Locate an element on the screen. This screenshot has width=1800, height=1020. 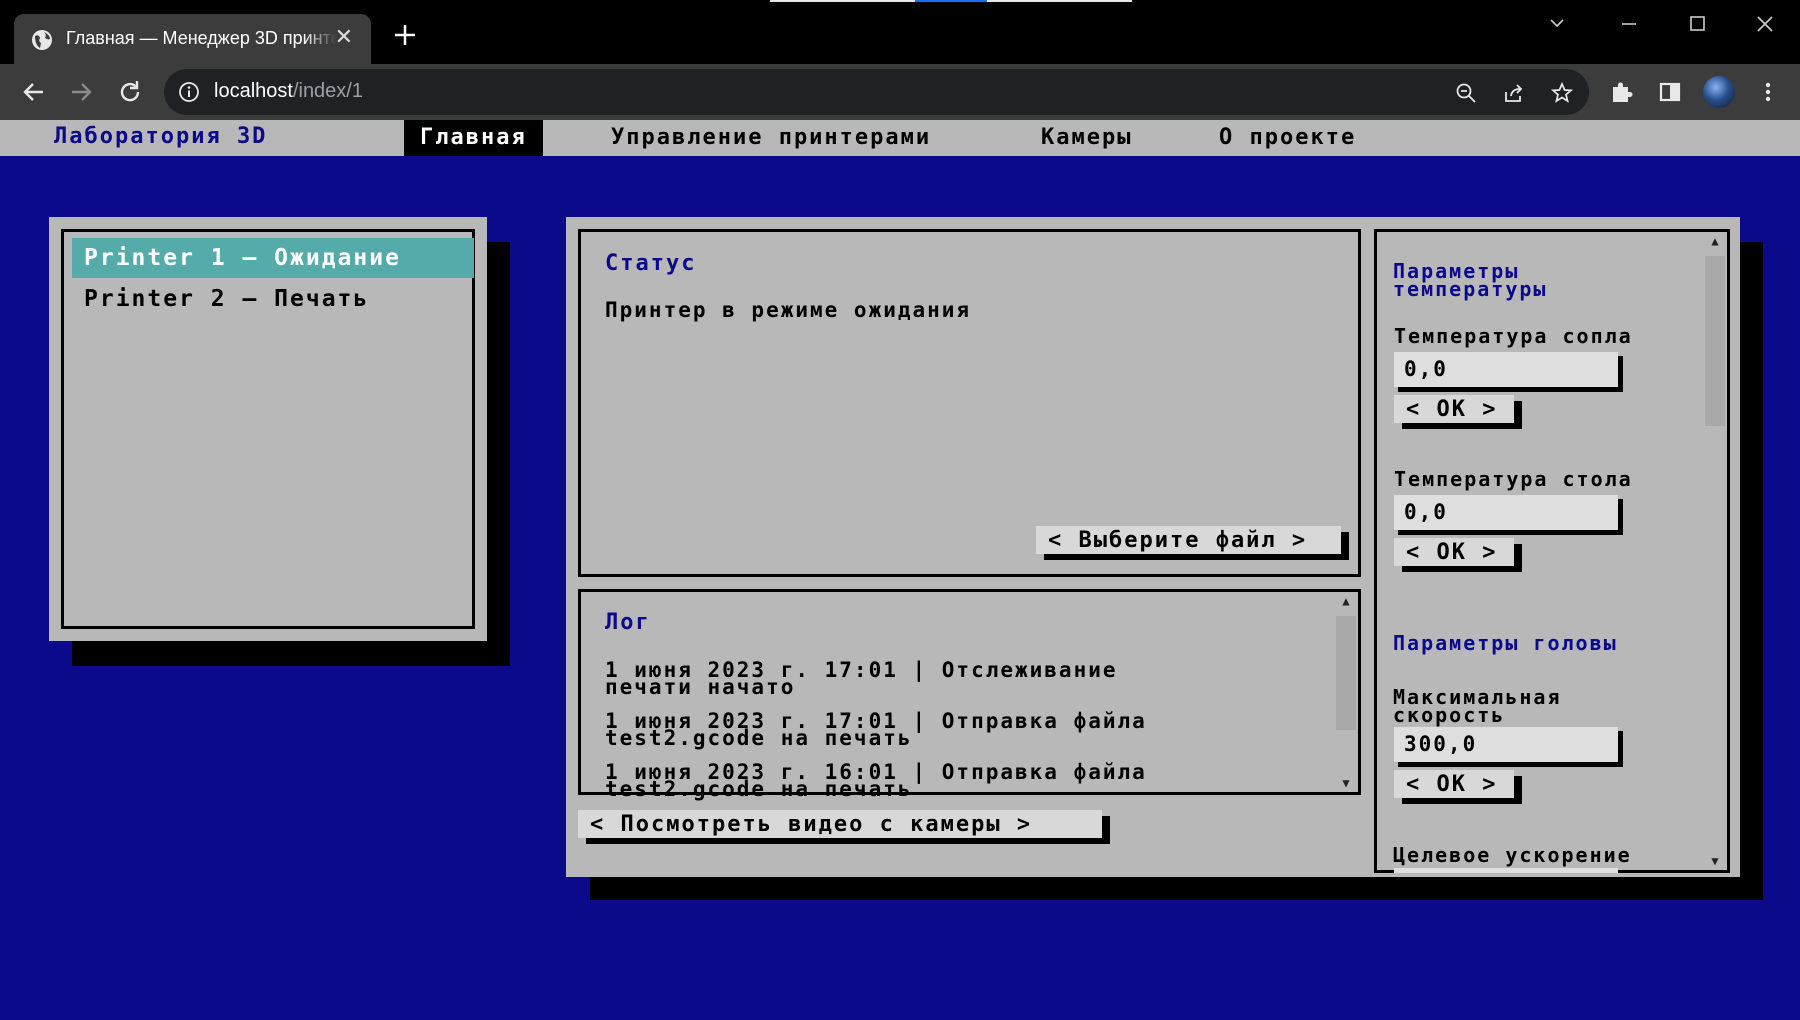
profile-avatar is located at coordinates (1719, 92).